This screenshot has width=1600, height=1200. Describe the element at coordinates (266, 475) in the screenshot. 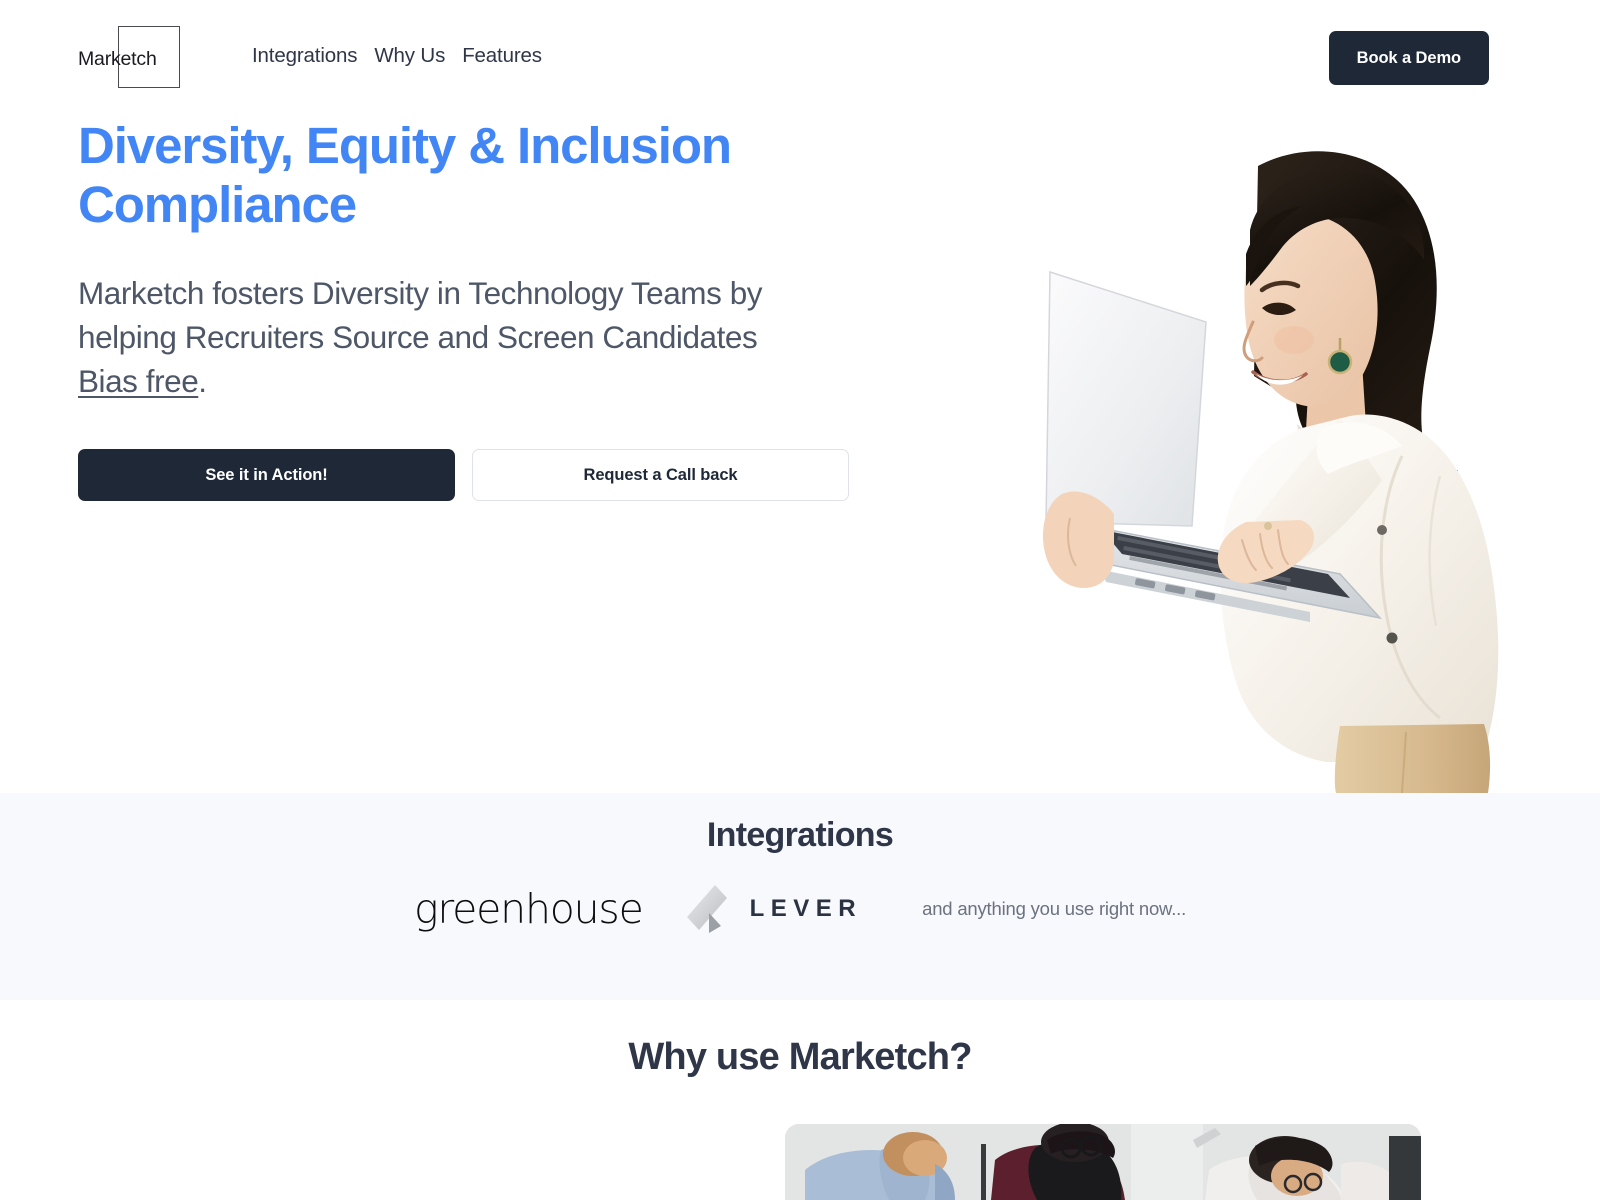

I see `see-it-in-action-button: See it in Action!` at that location.